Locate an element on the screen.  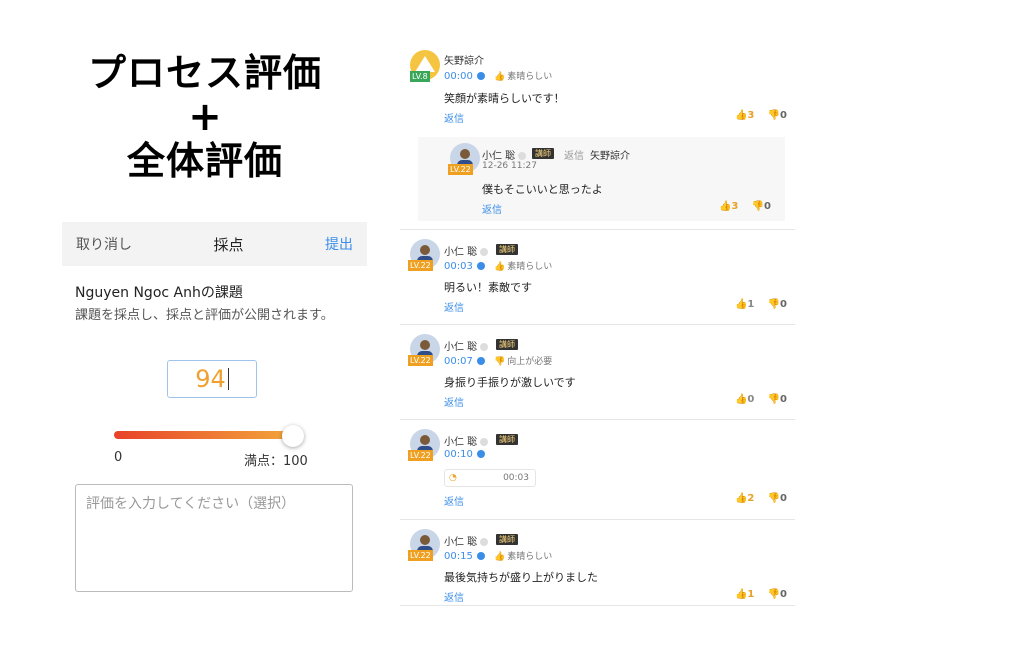
comment-meta: 00:00 👍 素晴らしい is located at coordinates (498, 75).